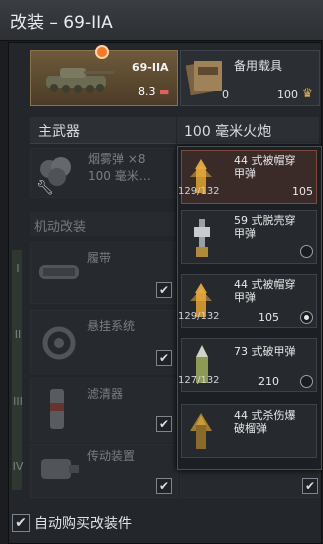 The width and height of the screenshot is (323, 544). Describe the element at coordinates (21, 523) in the screenshot. I see `auto-purchase-checkbox: ✔` at that location.